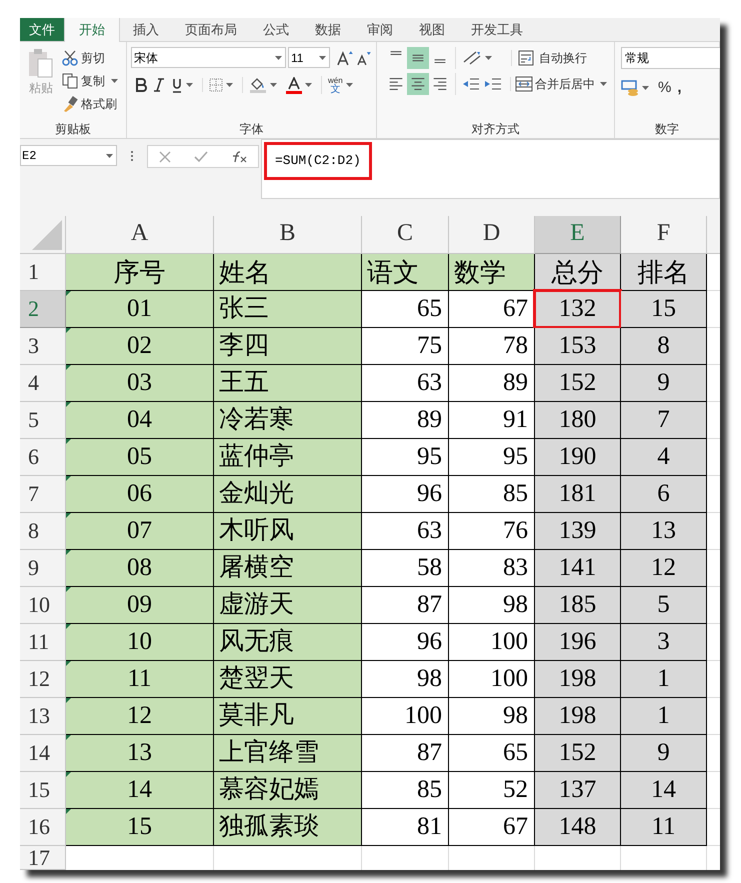 The width and height of the screenshot is (741, 883). What do you see at coordinates (43, 531) in the screenshot?
I see `row-header: 8` at bounding box center [43, 531].